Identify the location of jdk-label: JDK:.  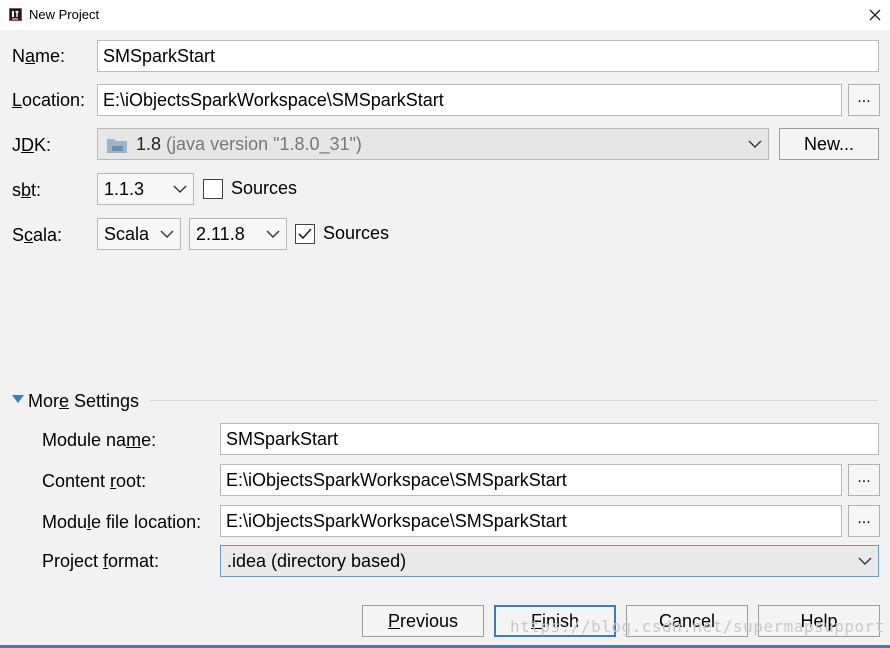
(32, 145).